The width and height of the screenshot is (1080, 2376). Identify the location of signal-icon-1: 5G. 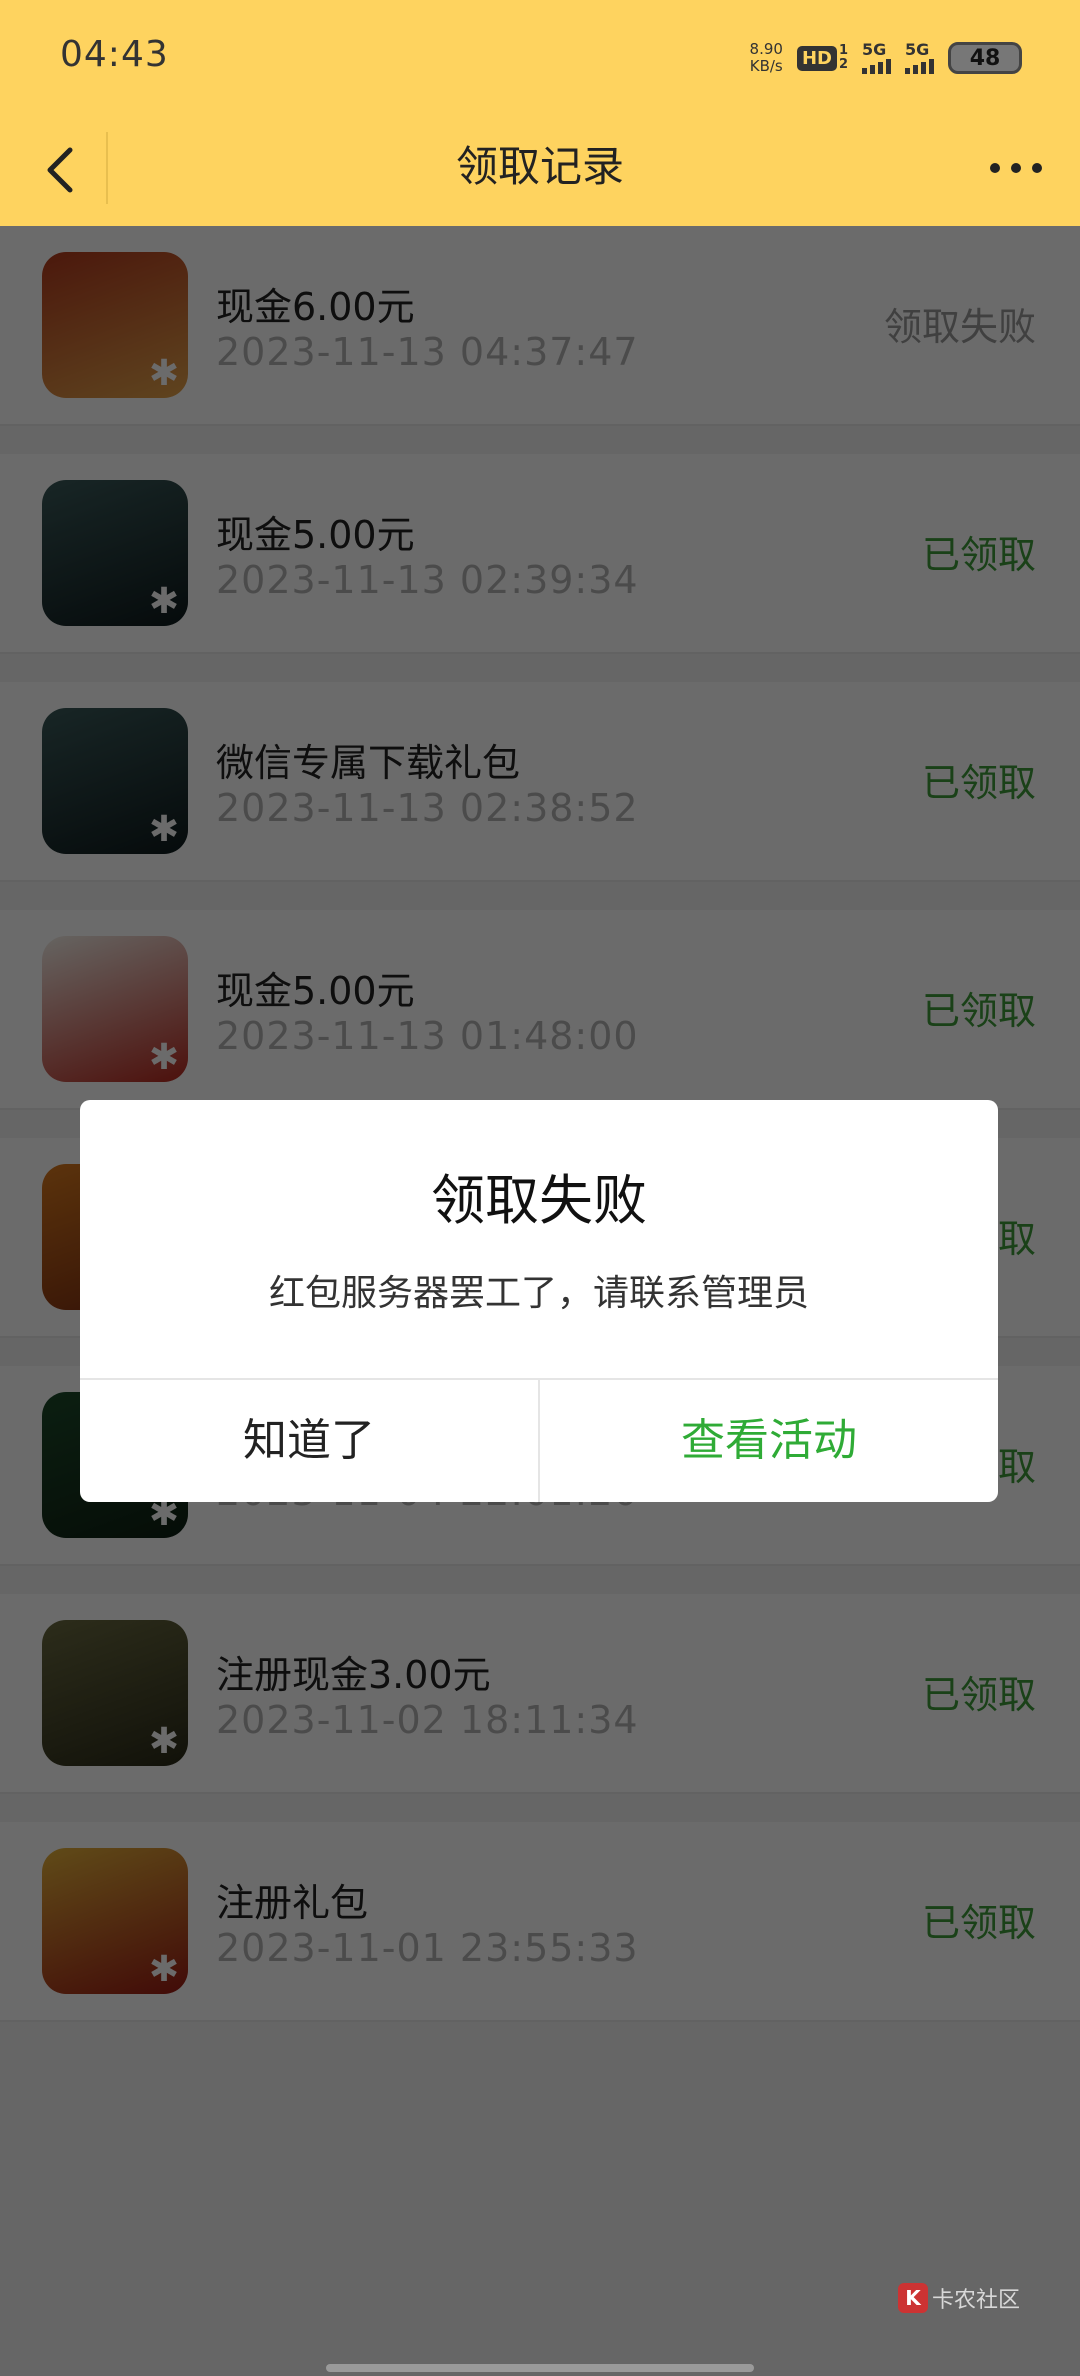
(876, 58).